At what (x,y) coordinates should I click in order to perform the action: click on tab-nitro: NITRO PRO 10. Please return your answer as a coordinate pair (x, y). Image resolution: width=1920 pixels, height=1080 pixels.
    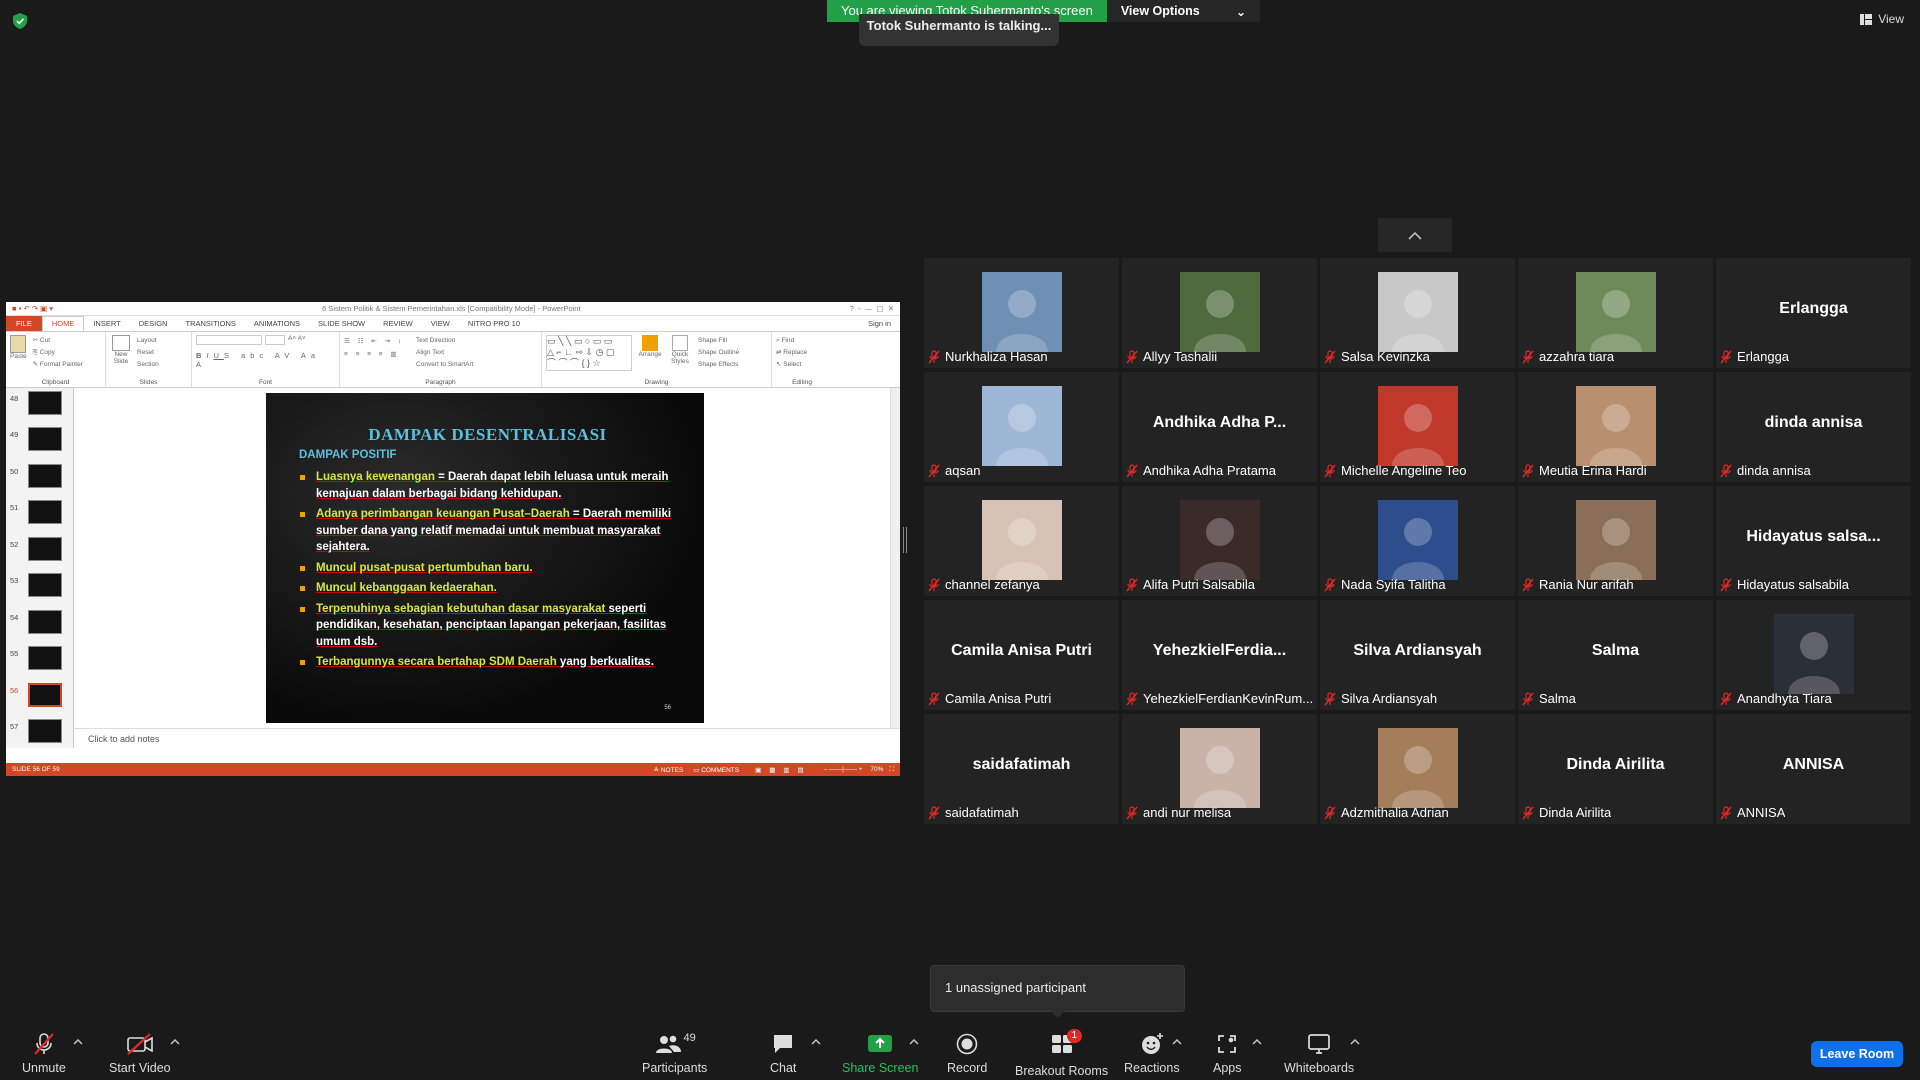
    Looking at the image, I should click on (494, 323).